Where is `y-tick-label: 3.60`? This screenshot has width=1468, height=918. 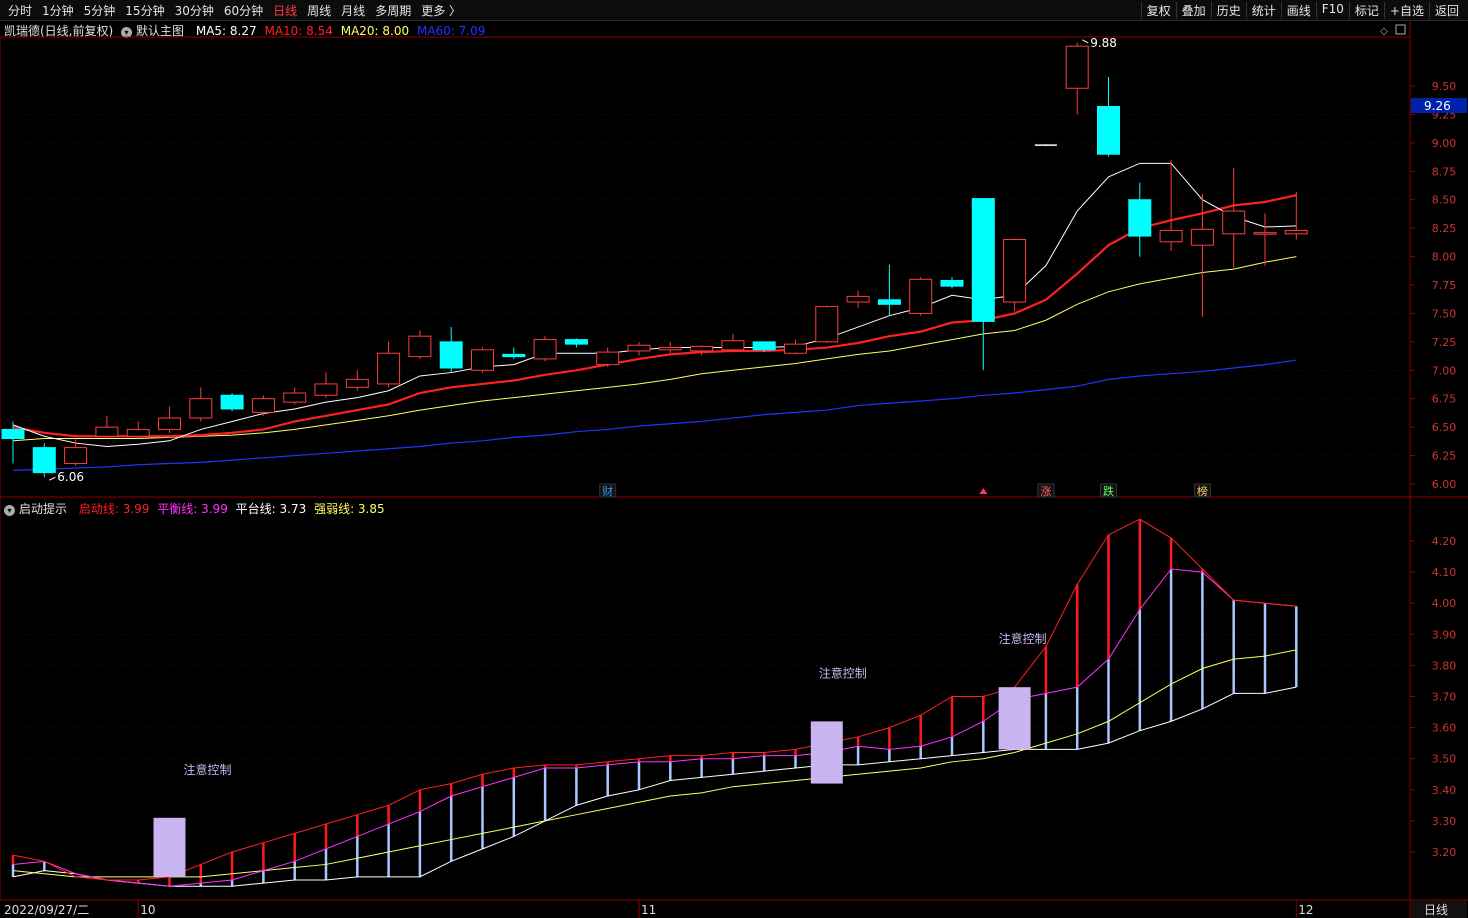
y-tick-label: 3.60 is located at coordinates (1444, 728).